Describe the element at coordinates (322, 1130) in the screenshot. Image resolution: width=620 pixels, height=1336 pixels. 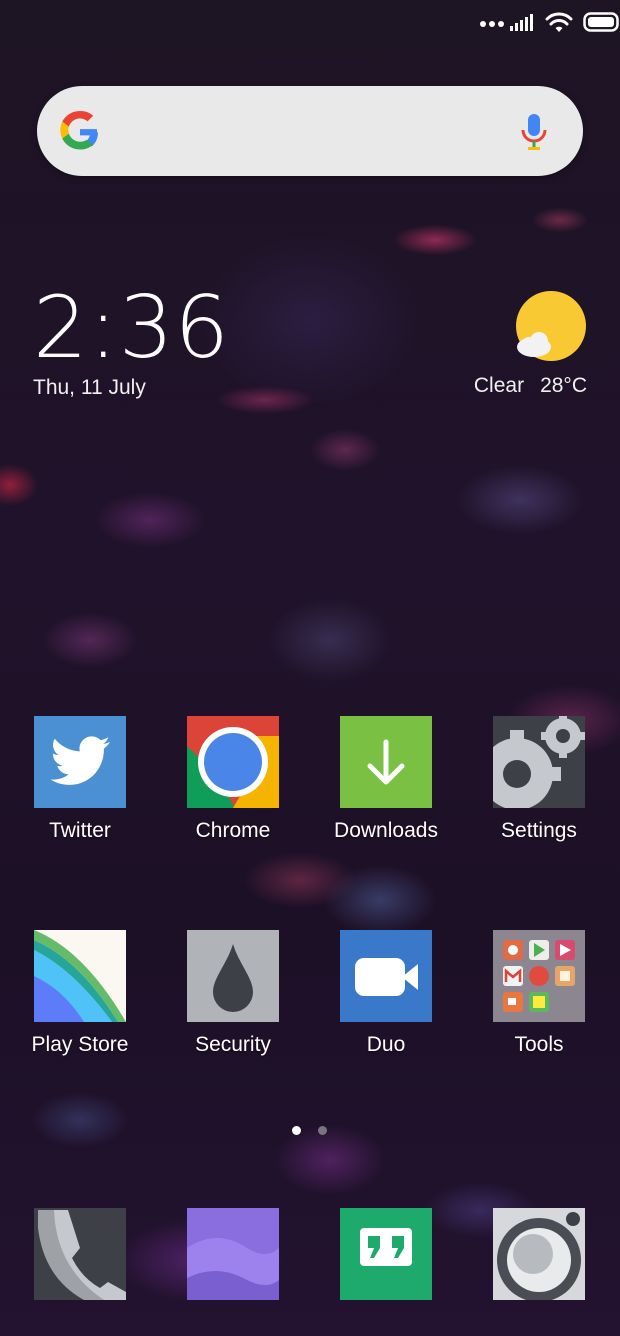
I see `page-dot` at that location.